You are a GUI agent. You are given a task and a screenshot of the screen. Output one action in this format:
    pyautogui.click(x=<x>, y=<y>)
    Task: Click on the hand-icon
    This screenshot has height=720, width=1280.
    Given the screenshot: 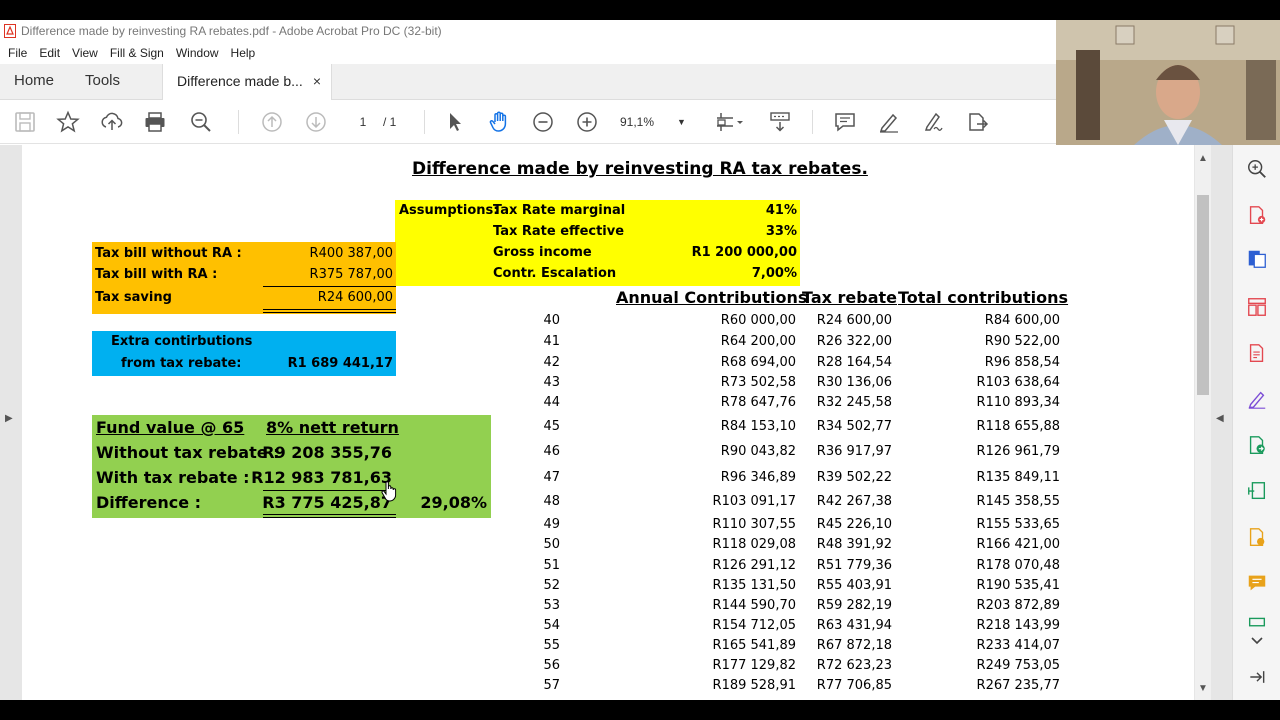 What is the action you would take?
    pyautogui.click(x=499, y=122)
    